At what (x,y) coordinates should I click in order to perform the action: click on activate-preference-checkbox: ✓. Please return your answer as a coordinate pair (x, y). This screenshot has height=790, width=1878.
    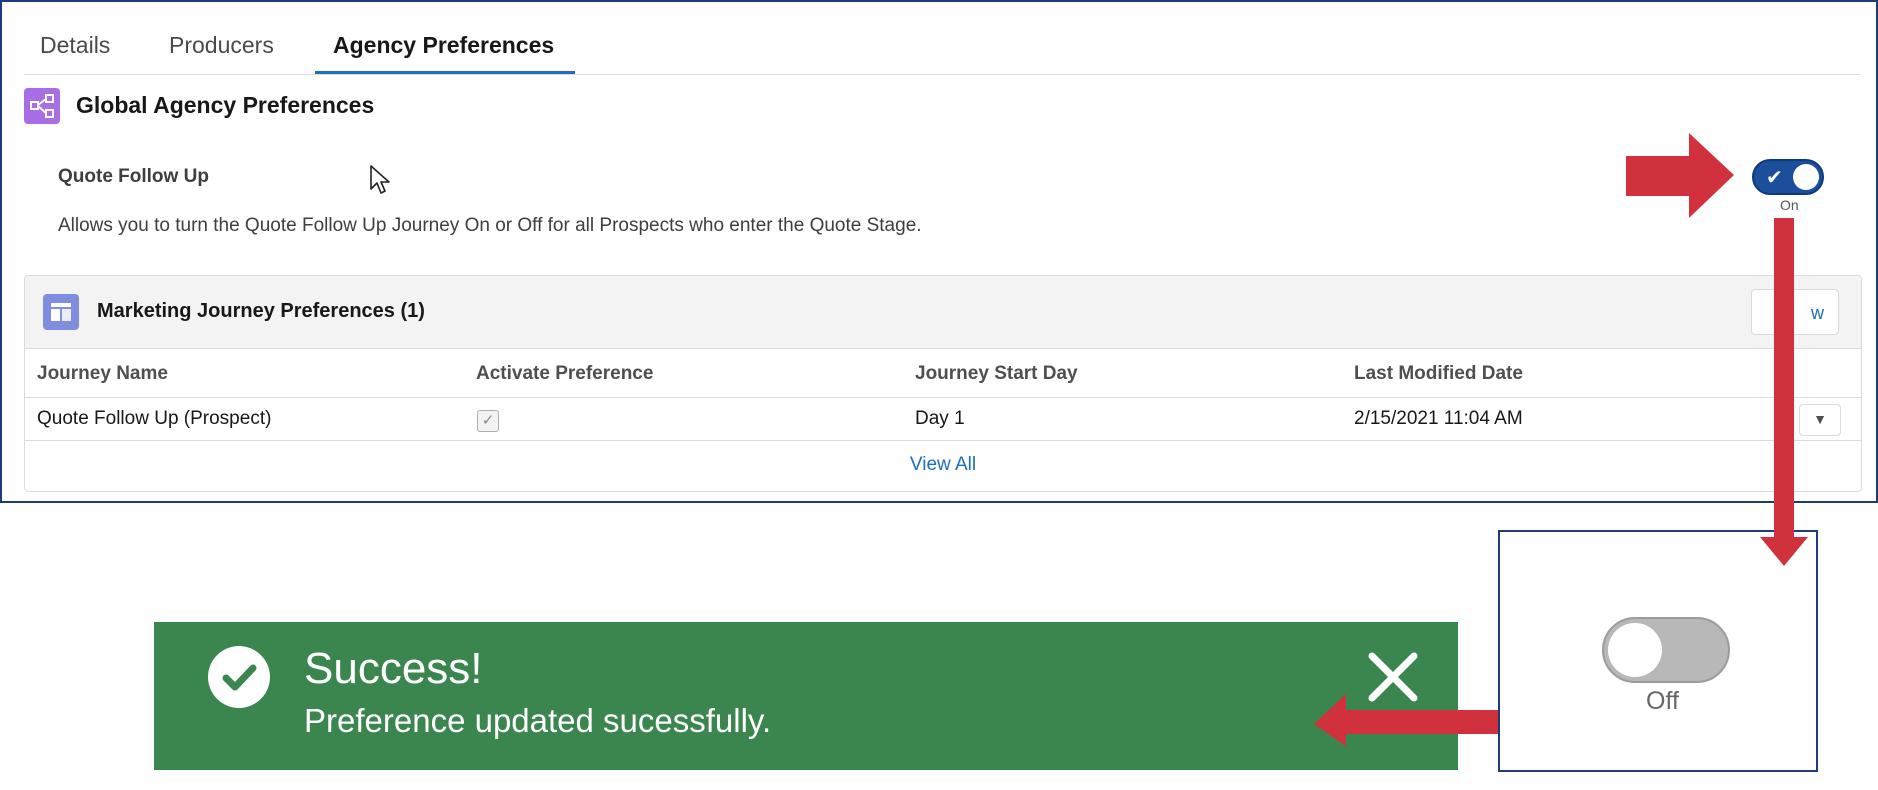
    Looking at the image, I should click on (488, 421).